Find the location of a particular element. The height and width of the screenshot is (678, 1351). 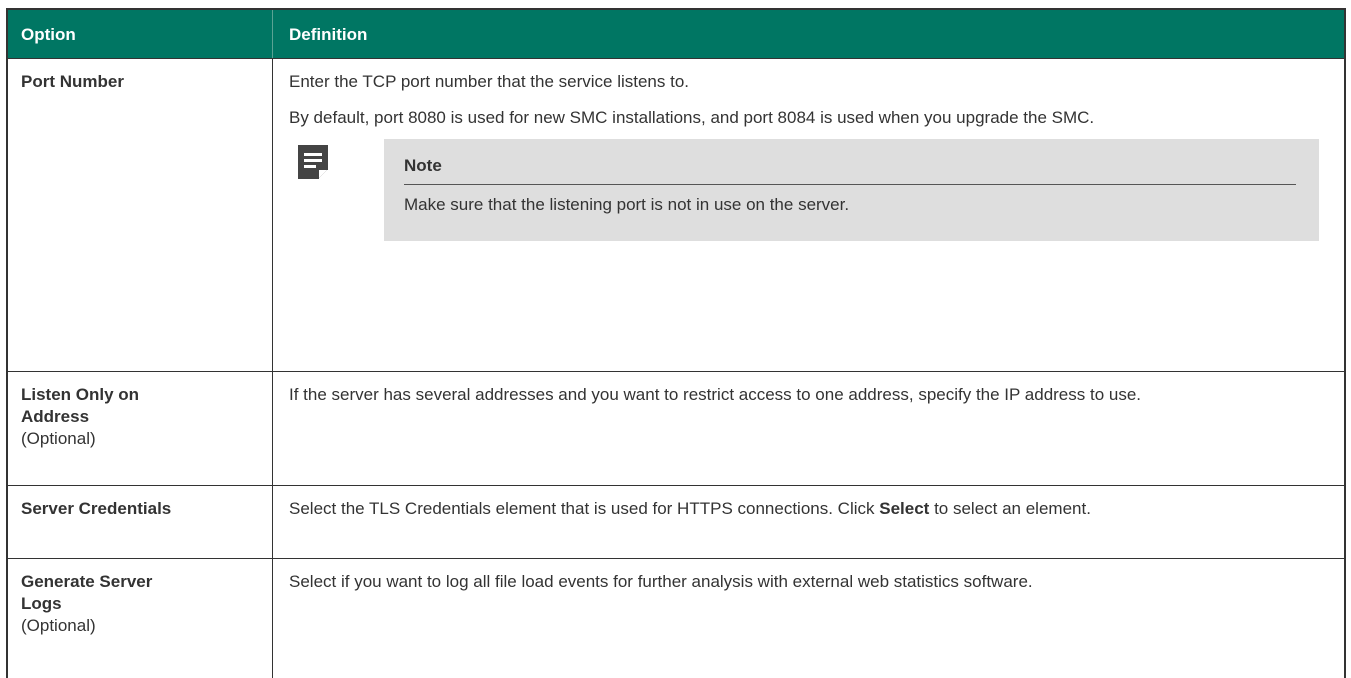

option-cell: Listen Only on Address (Optional) is located at coordinates (140, 428).